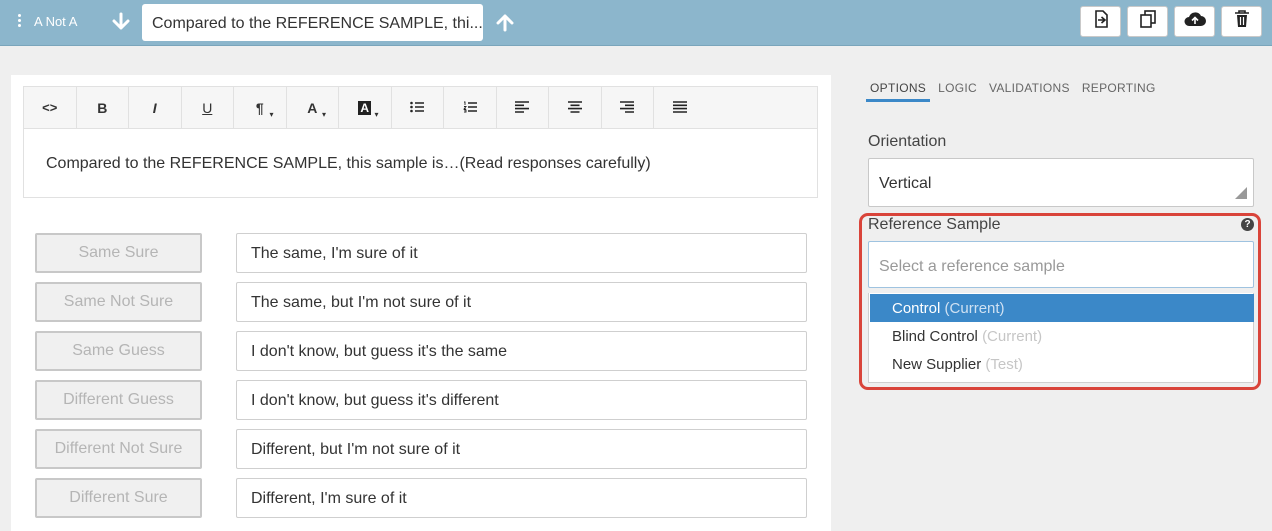  I want to click on align-center-icon, so click(574, 108).